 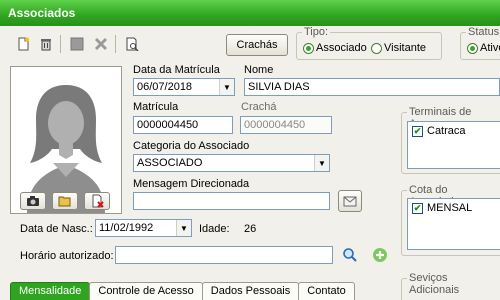 What do you see at coordinates (286, 125) in the screenshot?
I see `cracha-input: 0000004450` at bounding box center [286, 125].